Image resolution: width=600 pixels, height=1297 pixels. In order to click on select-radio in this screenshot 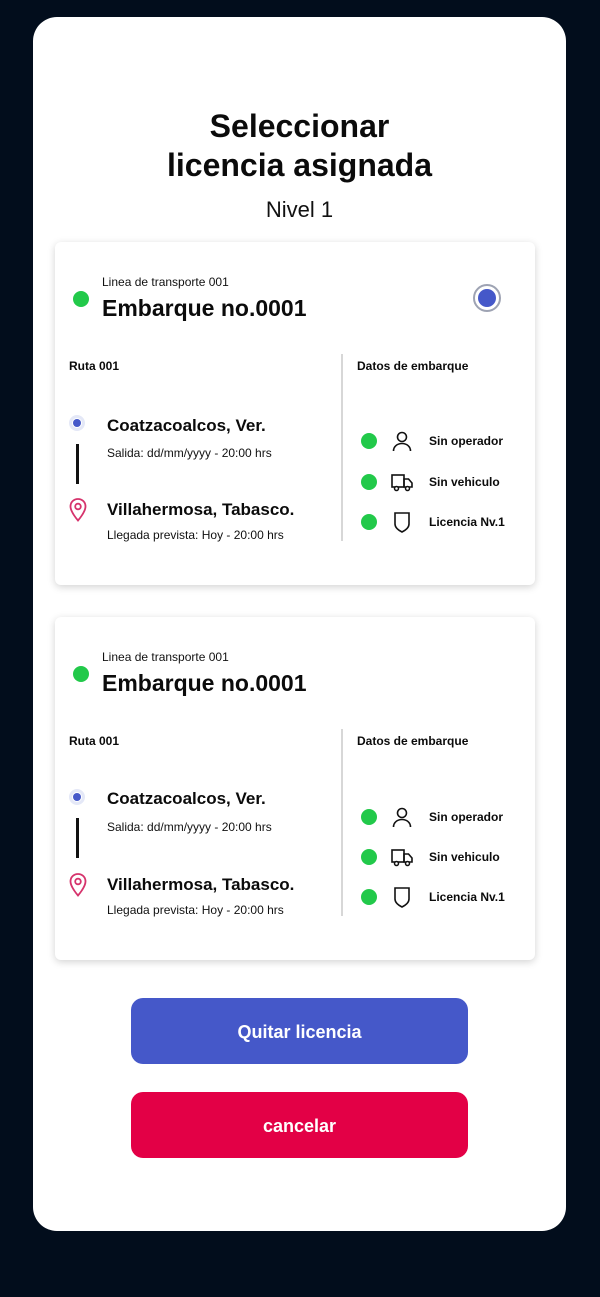, I will do `click(487, 298)`.